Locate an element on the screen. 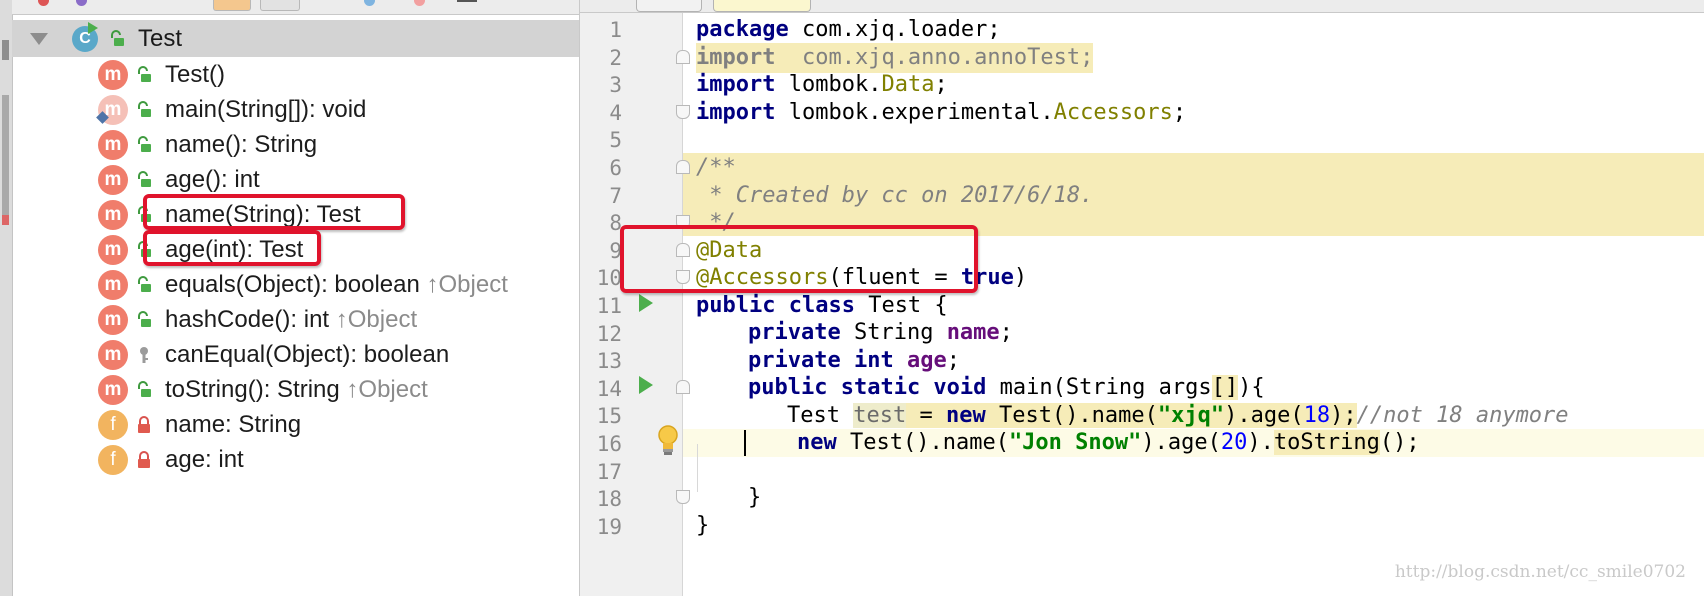  line-number: 3 is located at coordinates (601, 85).